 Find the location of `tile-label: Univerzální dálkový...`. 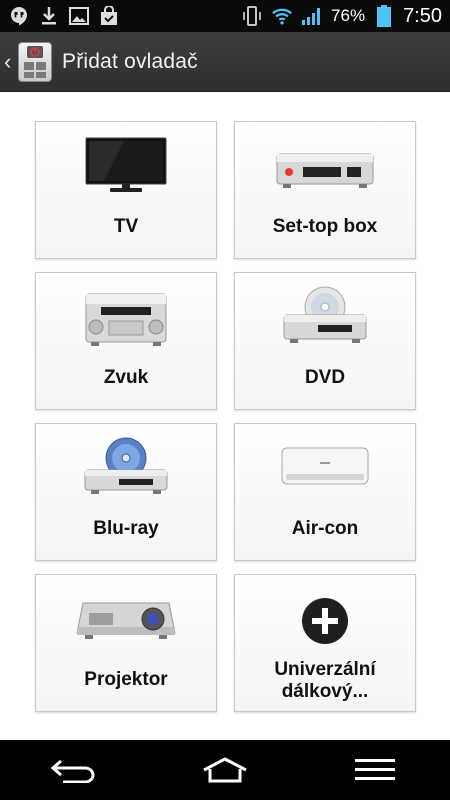

tile-label: Univerzální dálkový... is located at coordinates (325, 681).